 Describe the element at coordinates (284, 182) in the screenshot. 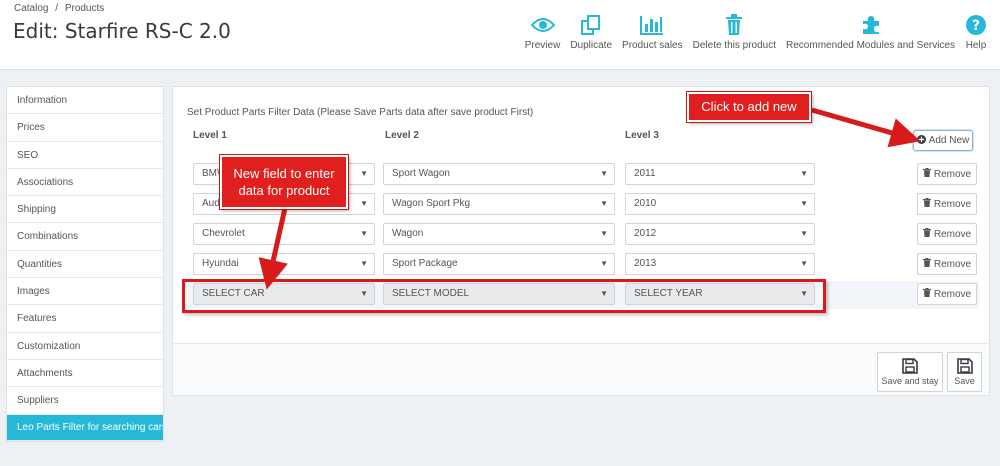

I see `new-field-callout: New field to enter data for product` at that location.